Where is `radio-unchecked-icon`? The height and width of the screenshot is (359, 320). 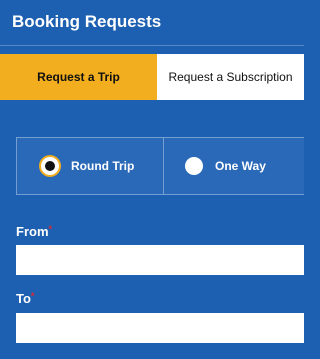 radio-unchecked-icon is located at coordinates (194, 166).